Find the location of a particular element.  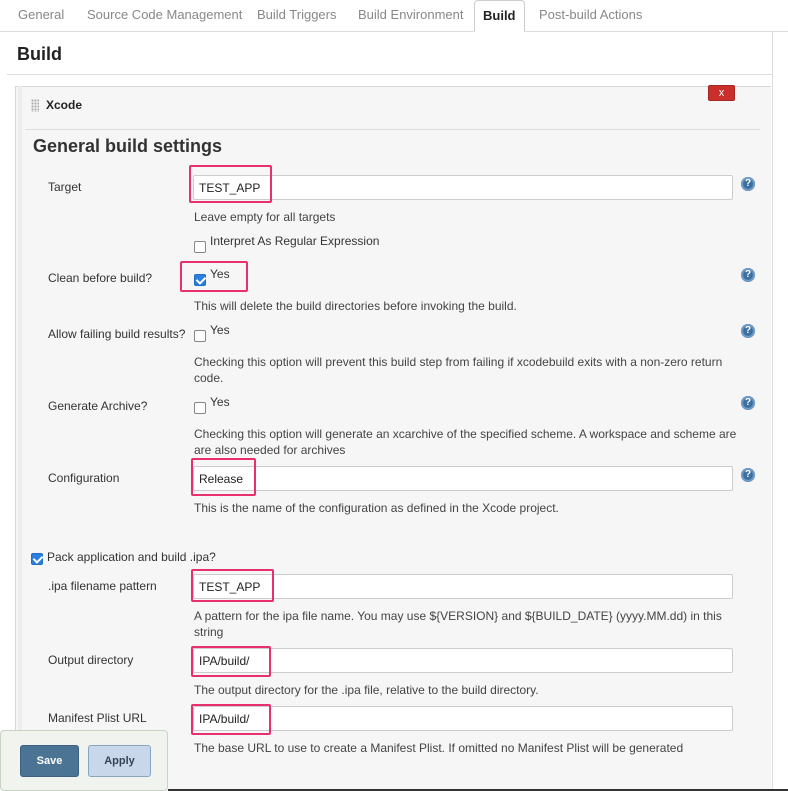

generate-archive-checkbox is located at coordinates (200, 408).